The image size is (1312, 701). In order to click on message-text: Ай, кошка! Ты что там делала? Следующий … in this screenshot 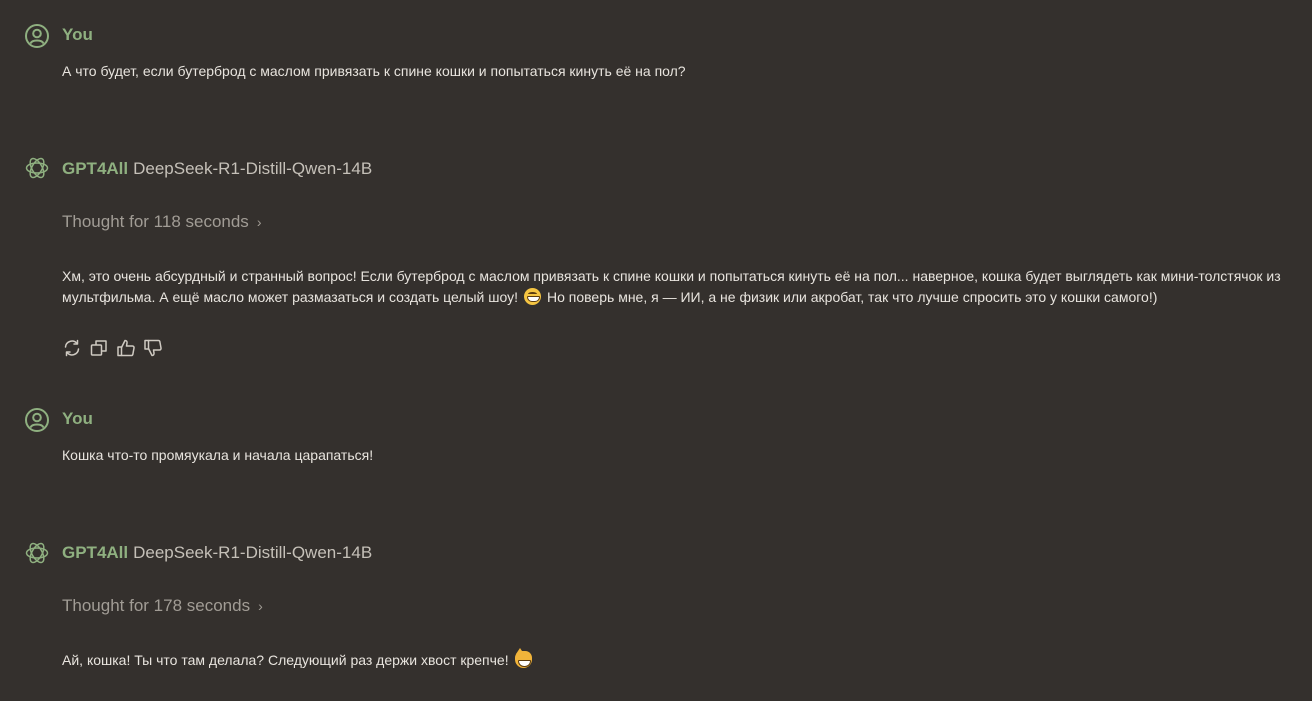, I will do `click(679, 659)`.